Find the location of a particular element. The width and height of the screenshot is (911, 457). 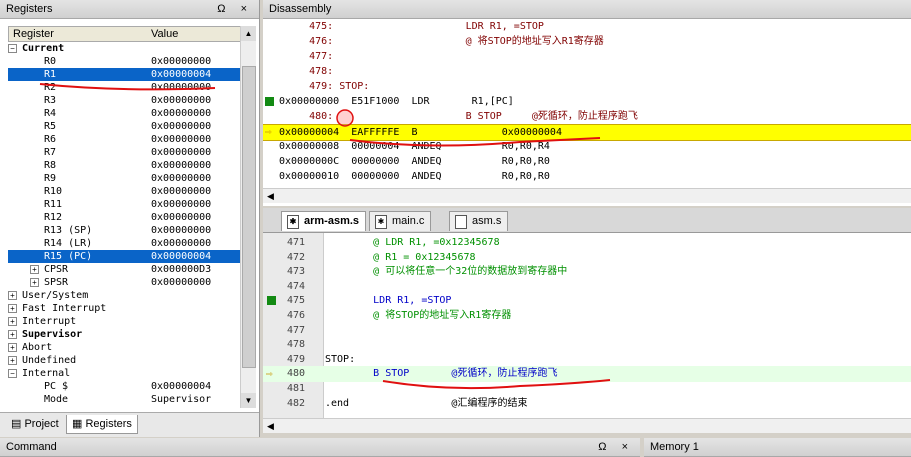

register-row: R14 (LR) 0x00000000 is located at coordinates (124, 243).